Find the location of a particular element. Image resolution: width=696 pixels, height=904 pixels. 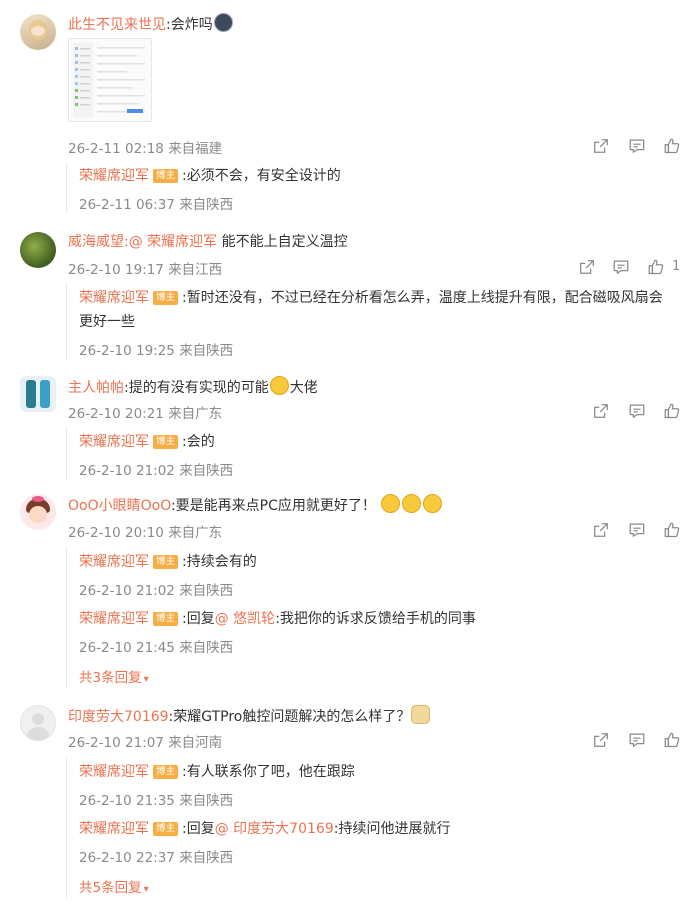

laughing-emoji-icon is located at coordinates (279, 385).